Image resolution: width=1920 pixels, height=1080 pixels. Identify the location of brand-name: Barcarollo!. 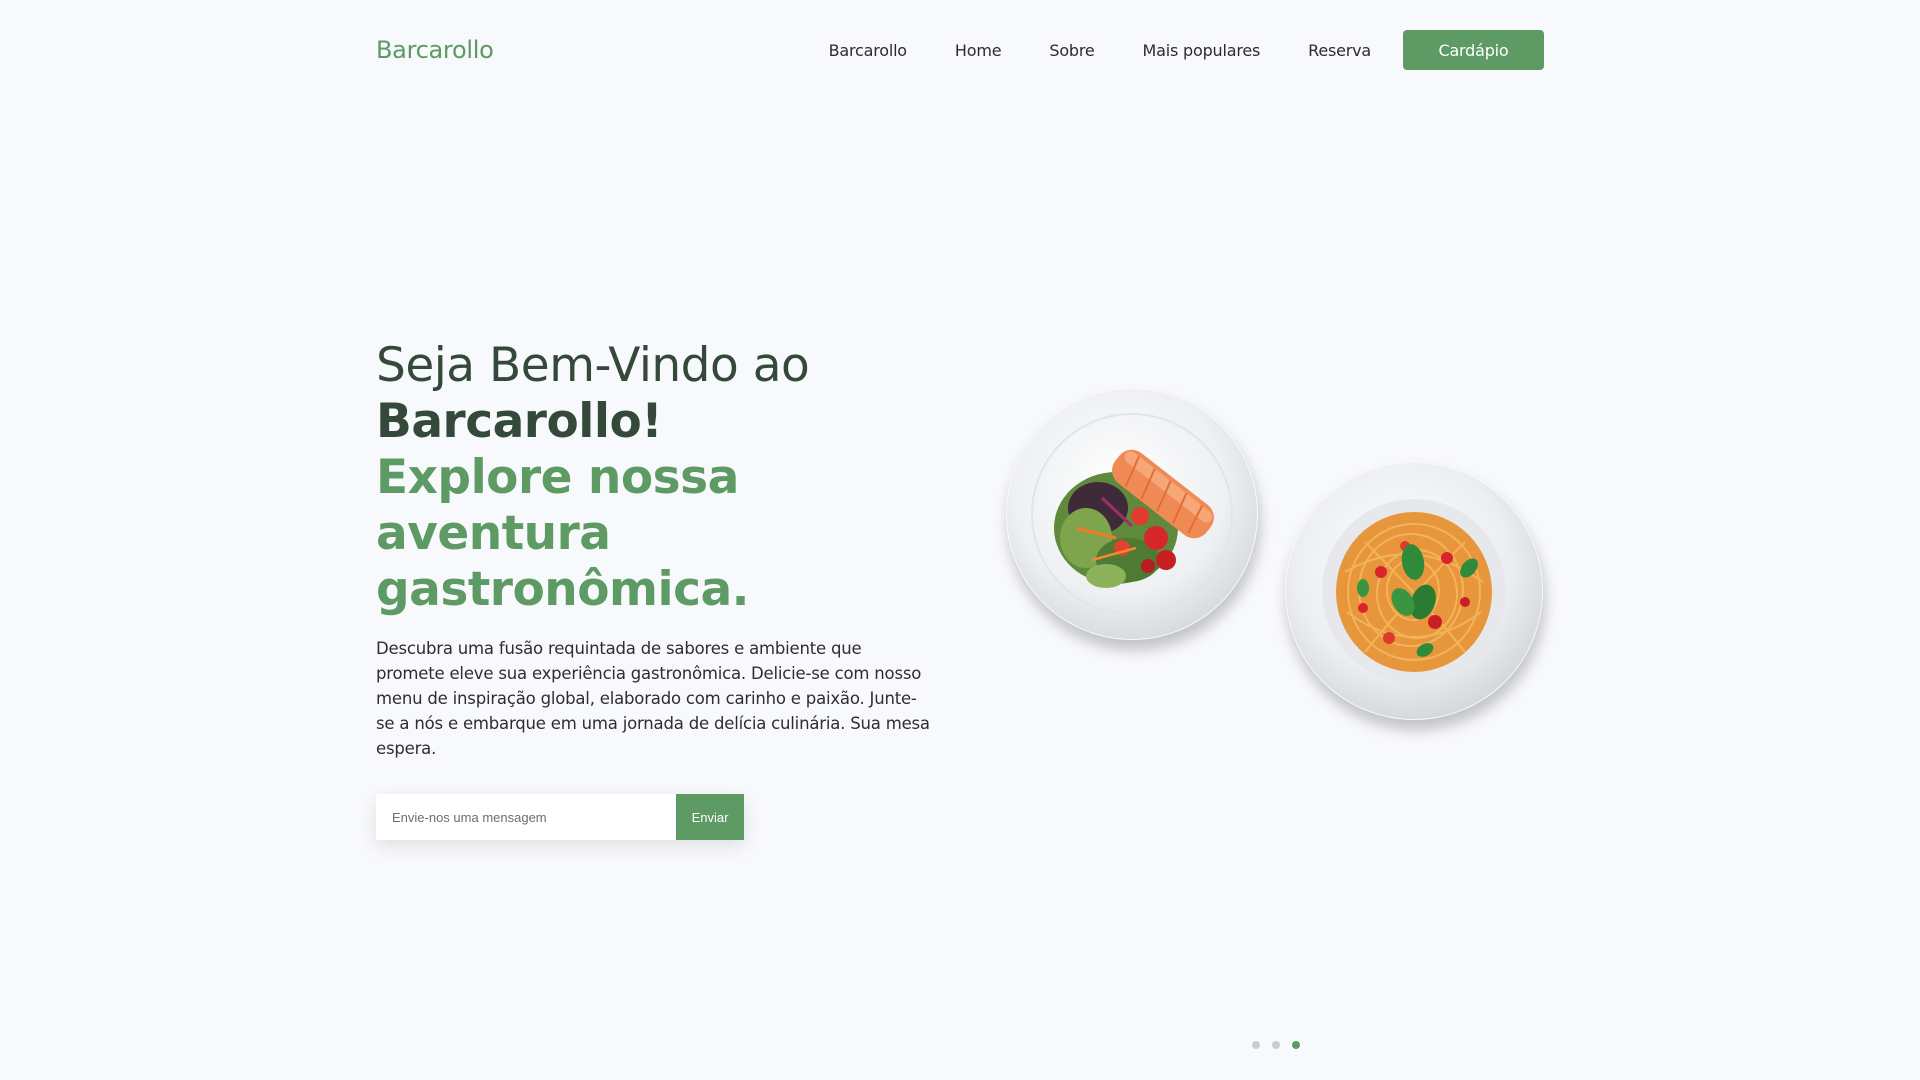
(519, 421).